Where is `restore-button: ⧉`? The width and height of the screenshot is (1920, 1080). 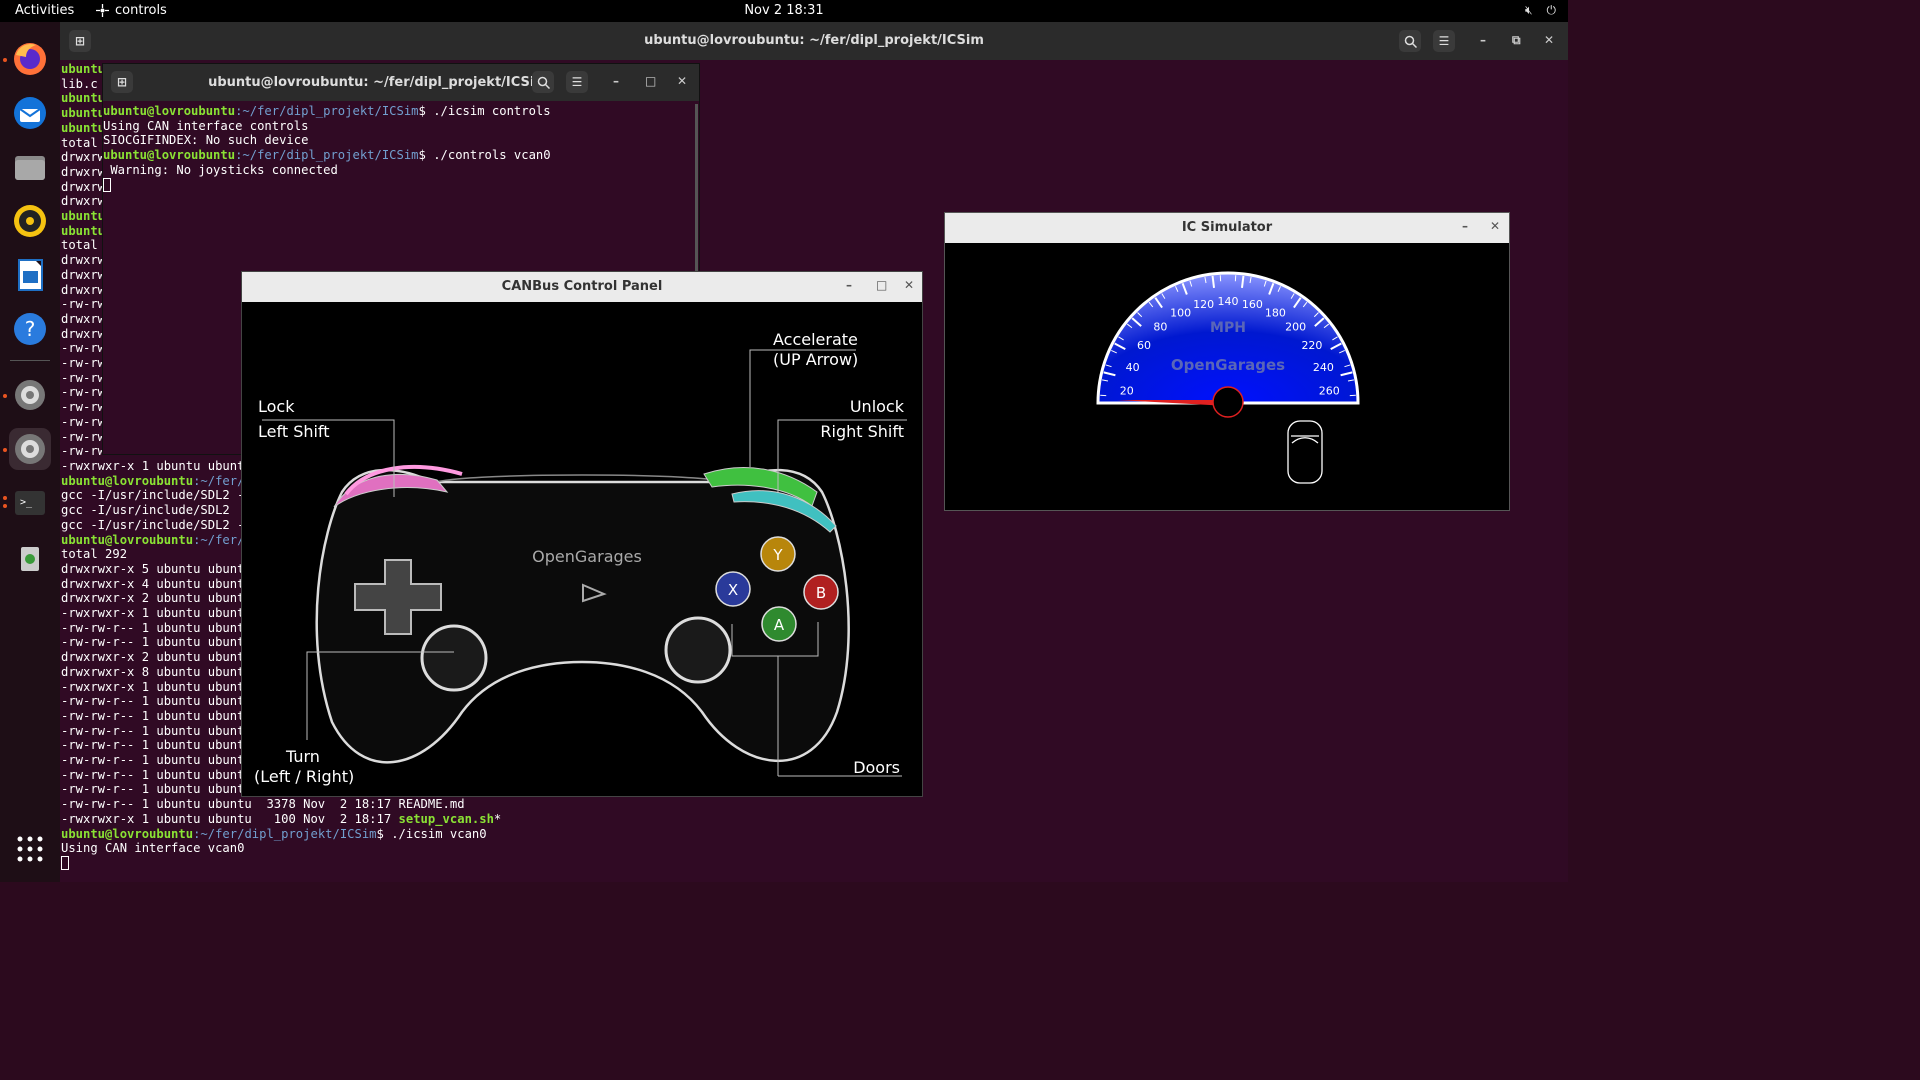
restore-button: ⧉ is located at coordinates (1516, 40).